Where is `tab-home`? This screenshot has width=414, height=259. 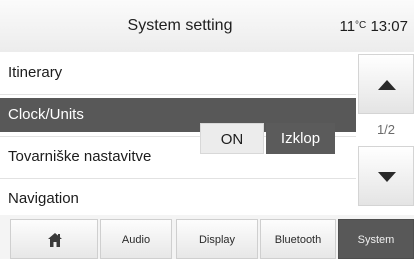 tab-home is located at coordinates (54, 239).